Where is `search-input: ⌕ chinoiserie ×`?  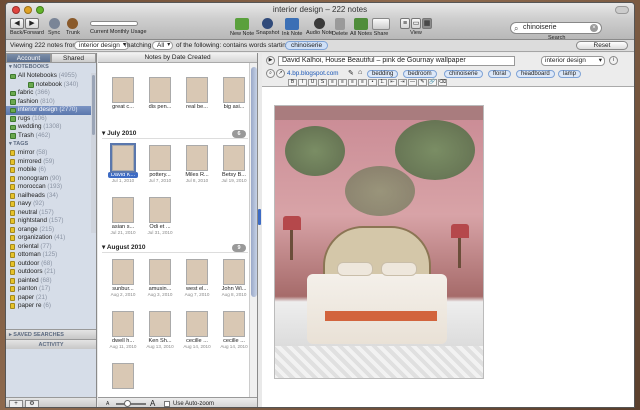 search-input: ⌕ chinoiserie × is located at coordinates (556, 28).